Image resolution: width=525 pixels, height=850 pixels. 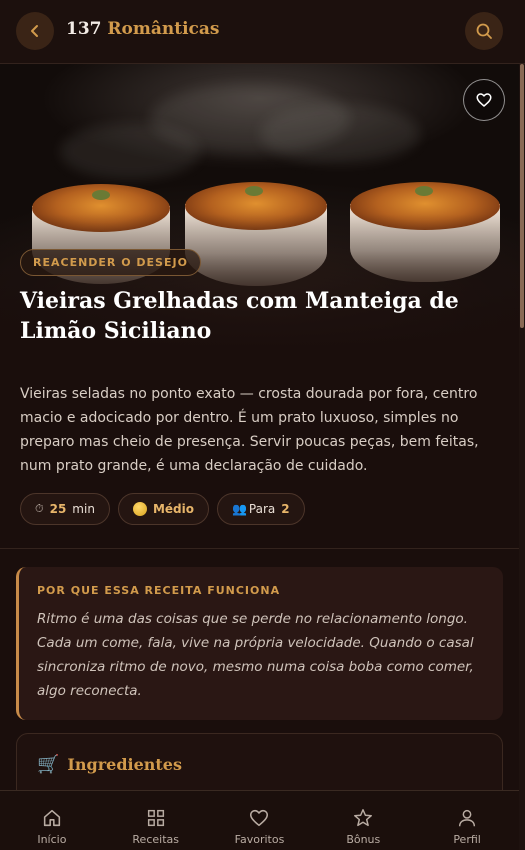 What do you see at coordinates (39, 508) in the screenshot?
I see `timer-icon: ⏱` at bounding box center [39, 508].